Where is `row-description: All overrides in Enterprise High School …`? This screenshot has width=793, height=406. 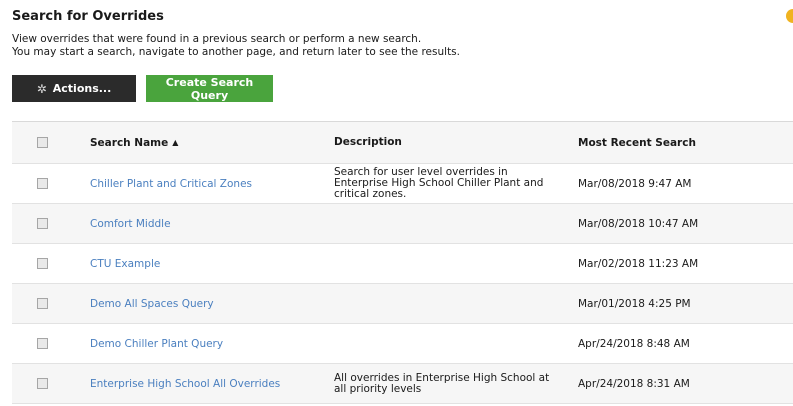 row-description: All overrides in Enterprise High School … is located at coordinates (442, 383).